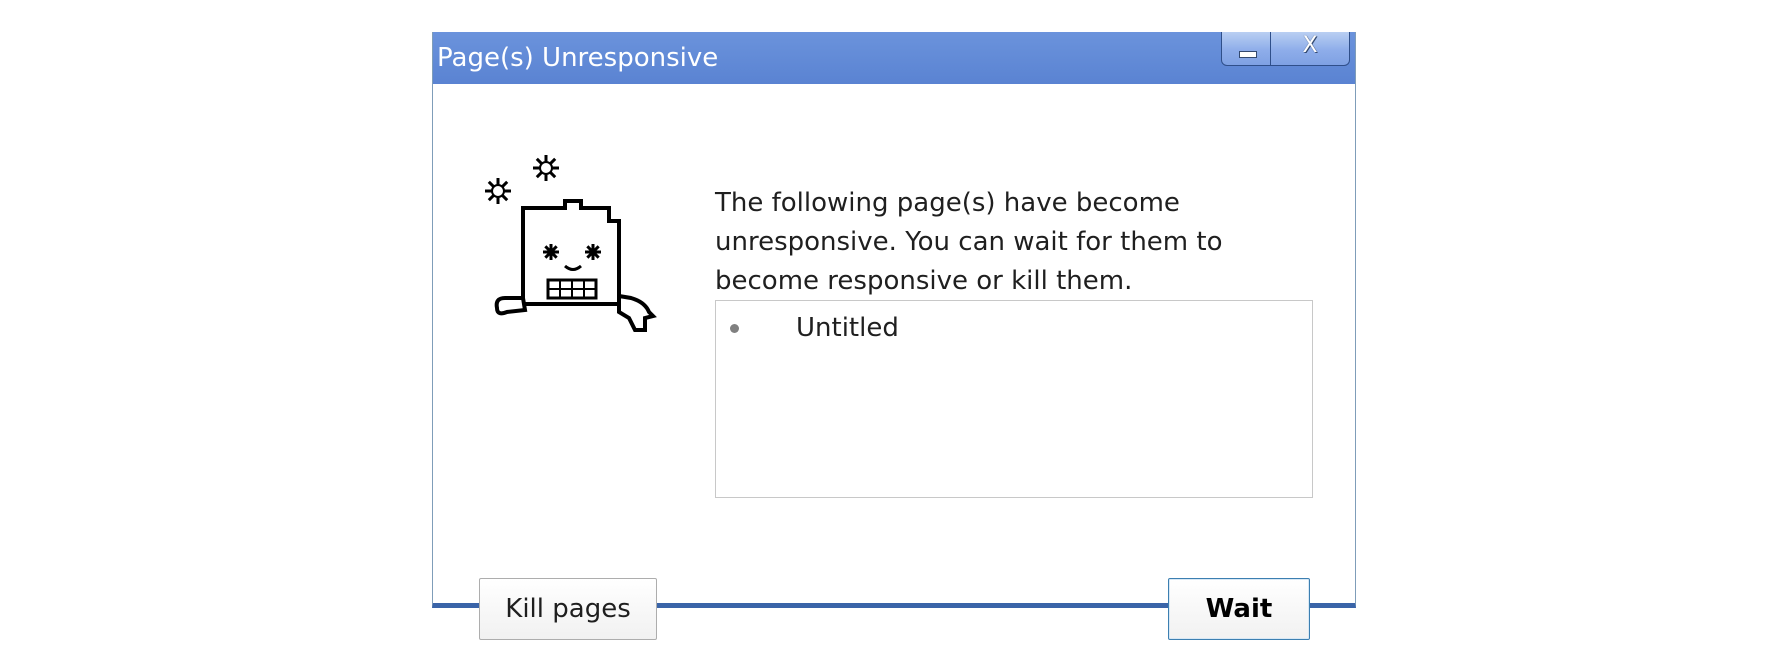  Describe the element at coordinates (1014, 329) in the screenshot. I see `list-item: Untitled` at that location.